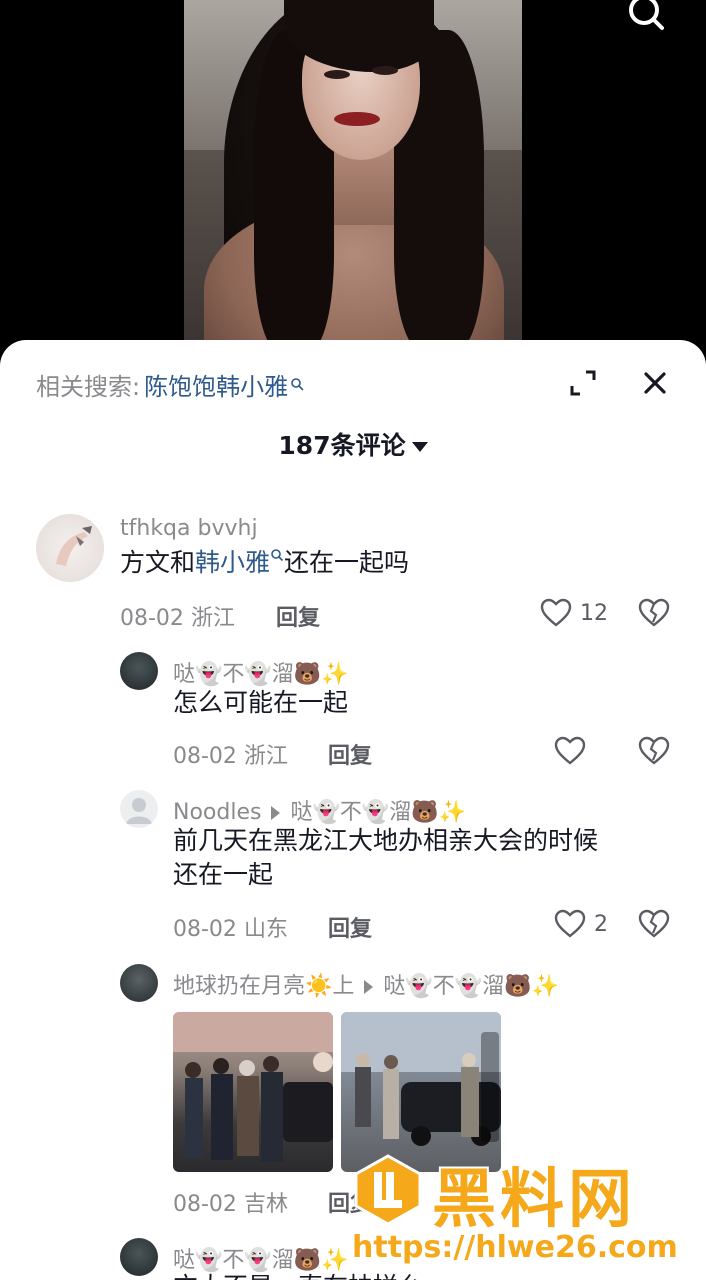  Describe the element at coordinates (223, 874) in the screenshot. I see `reply-text-line2: 还在一起` at that location.